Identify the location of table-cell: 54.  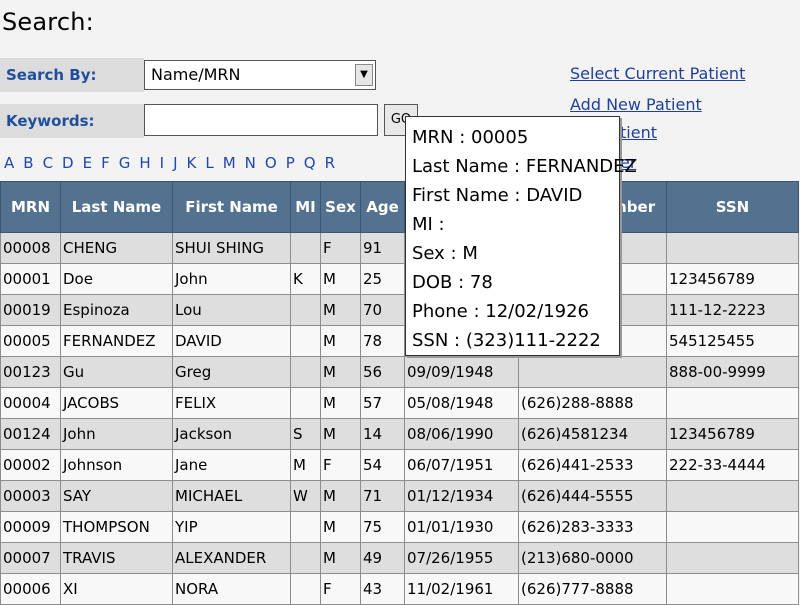
(382, 465).